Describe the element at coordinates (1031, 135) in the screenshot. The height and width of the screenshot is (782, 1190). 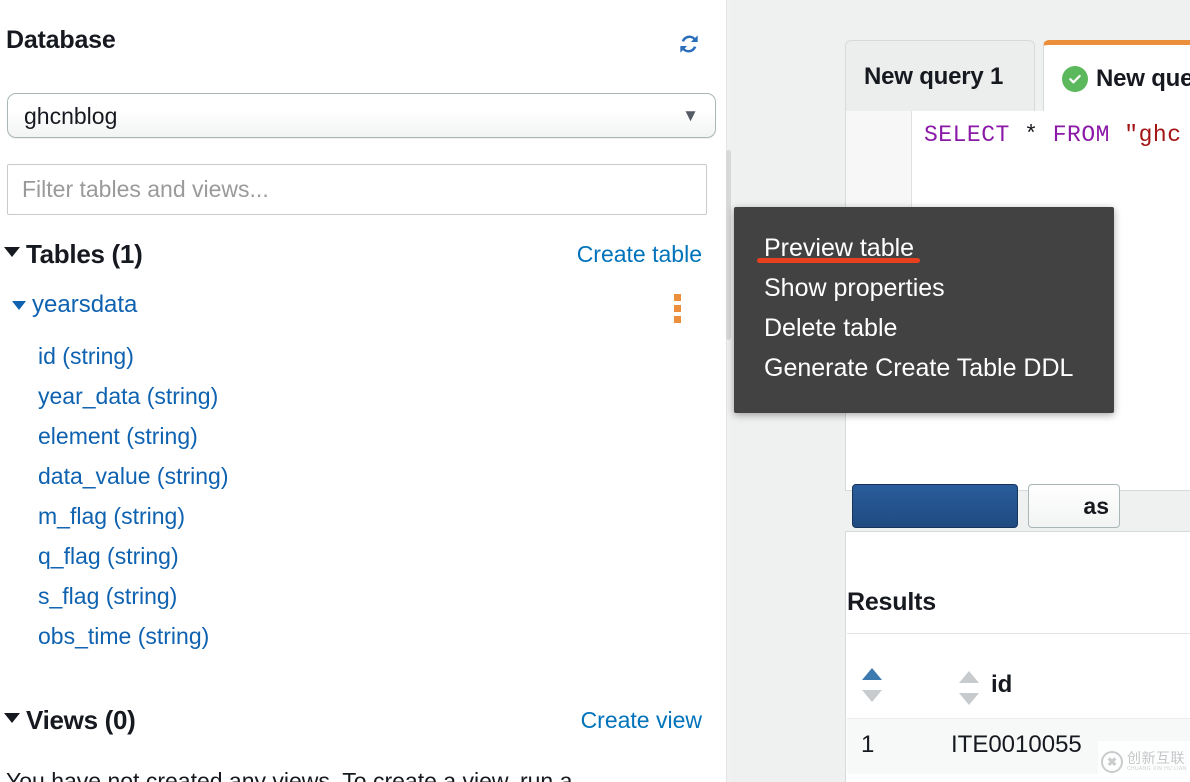
I see `sql-token-star: *` at that location.